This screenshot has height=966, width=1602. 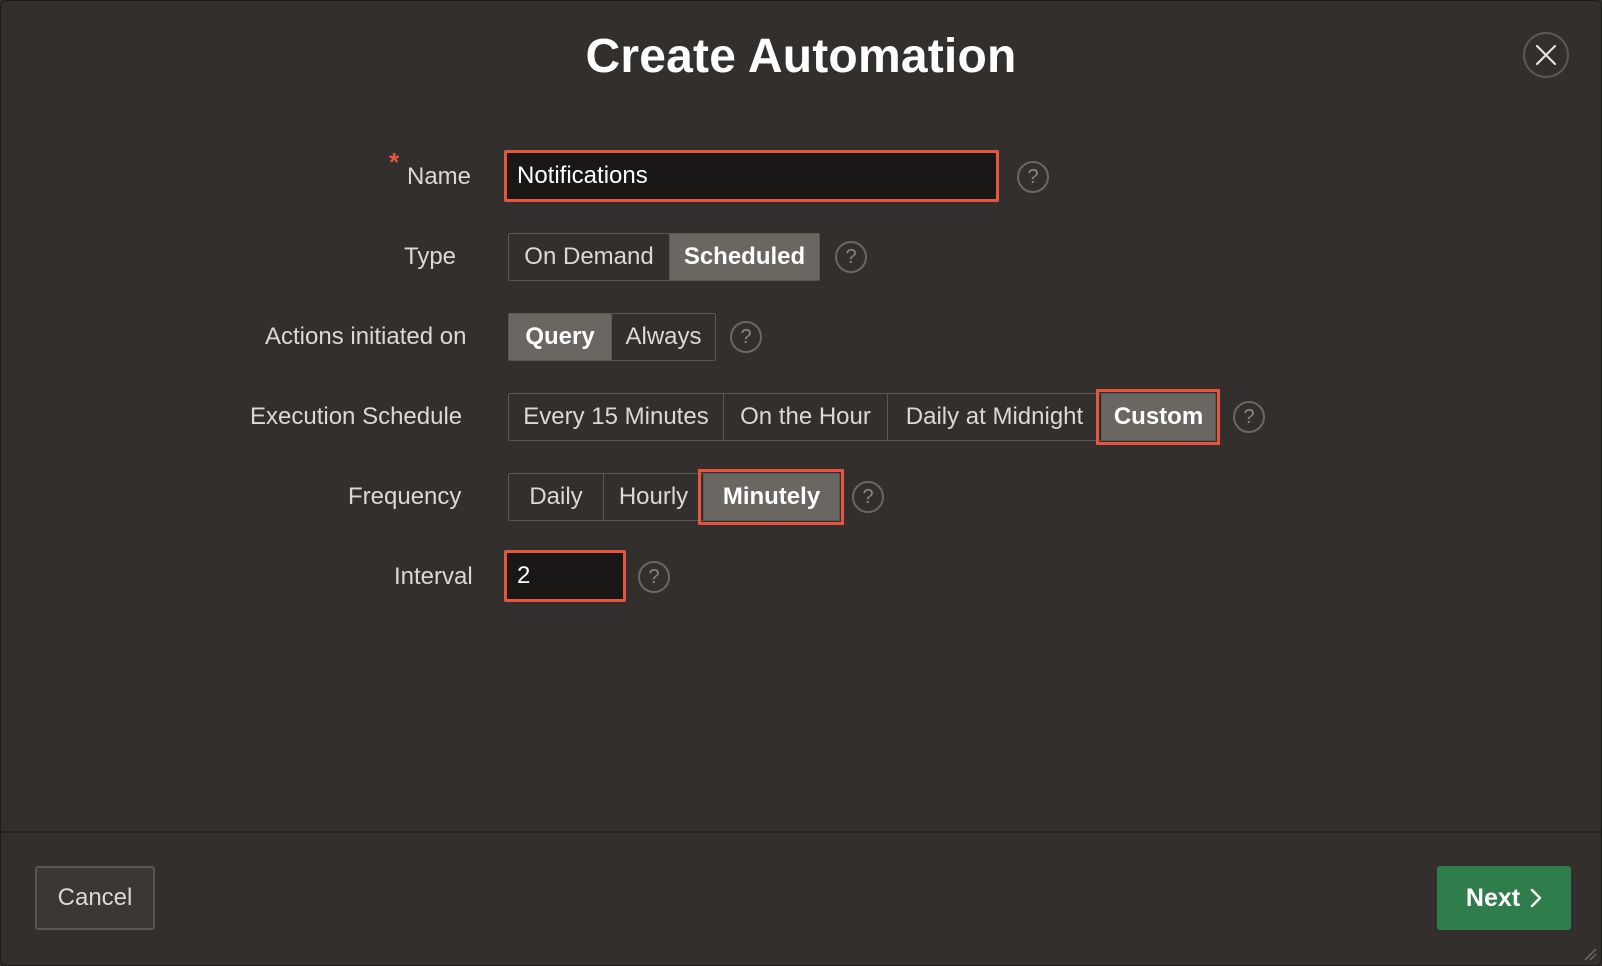 I want to click on schedule-option-on-the-hour: On the Hour, so click(x=805, y=417).